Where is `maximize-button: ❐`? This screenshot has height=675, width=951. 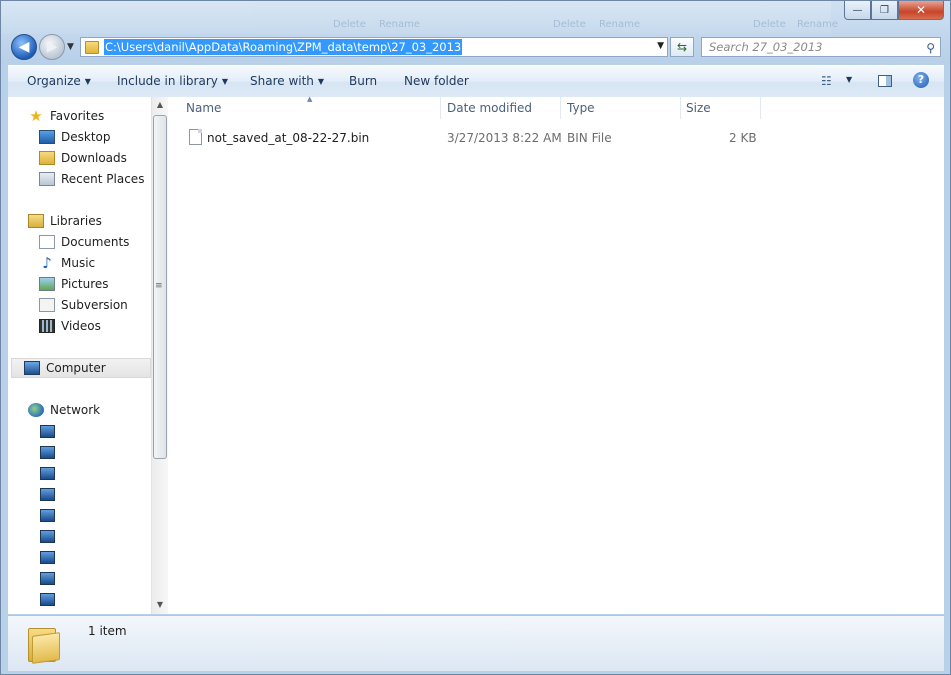
maximize-button: ❐ is located at coordinates (884, 10).